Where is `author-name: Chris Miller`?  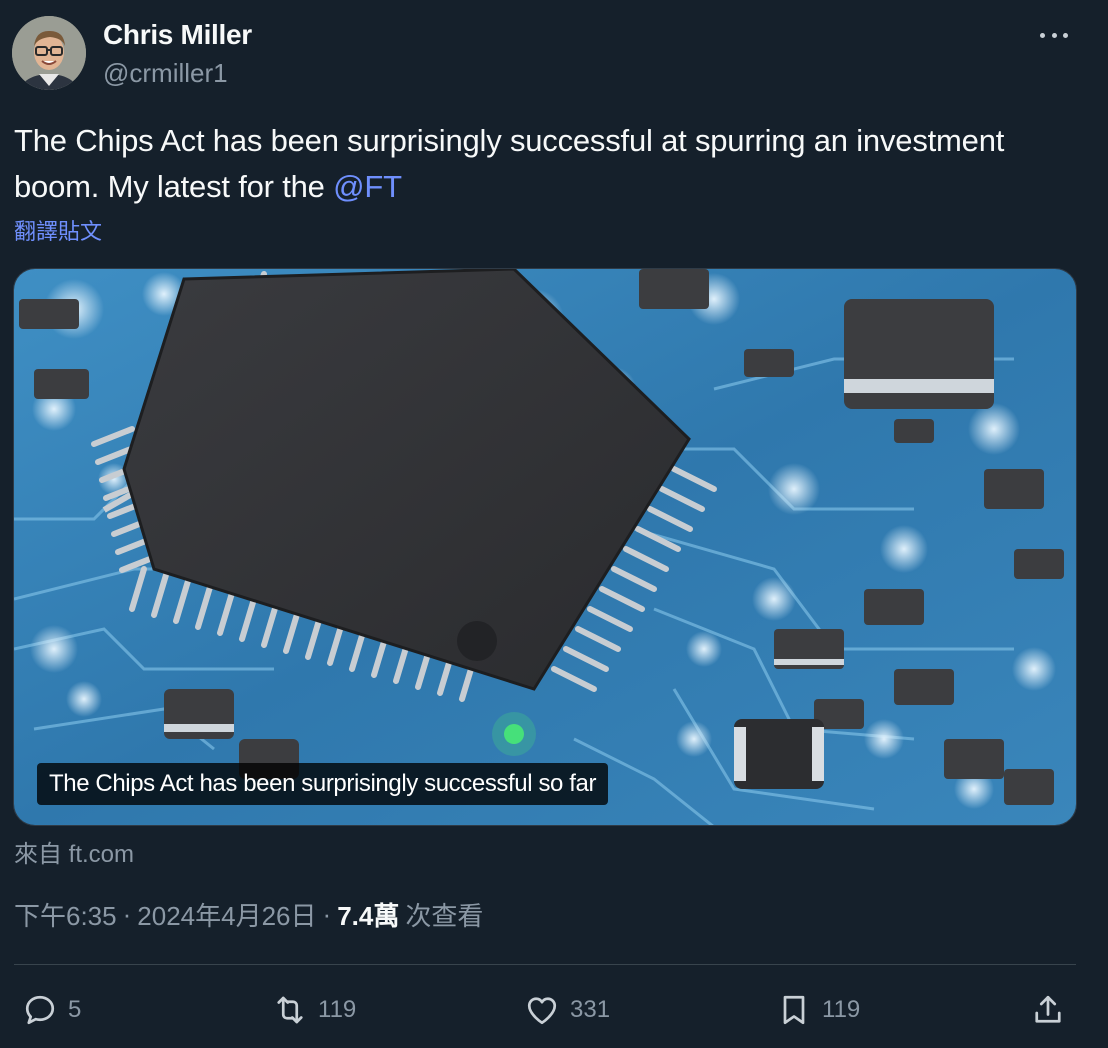 author-name: Chris Miller is located at coordinates (177, 35).